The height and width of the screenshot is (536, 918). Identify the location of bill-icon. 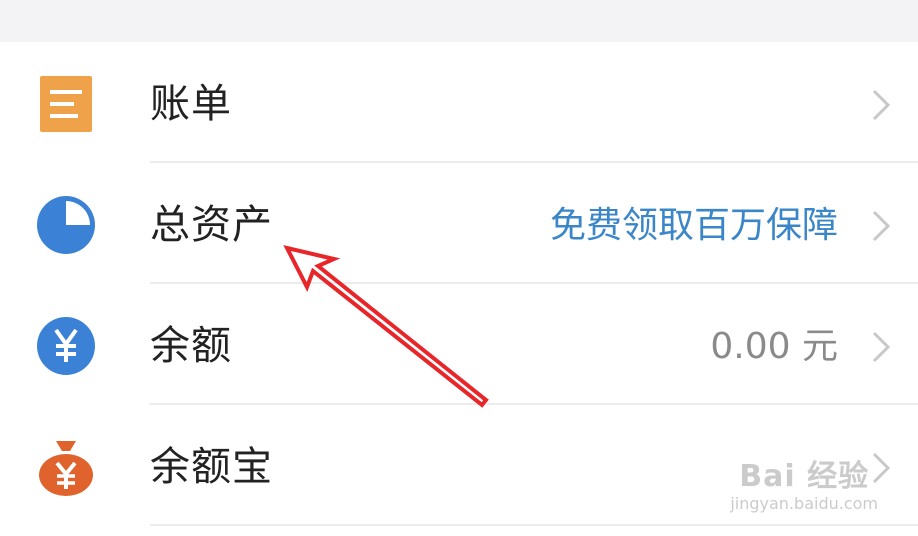
(66, 104).